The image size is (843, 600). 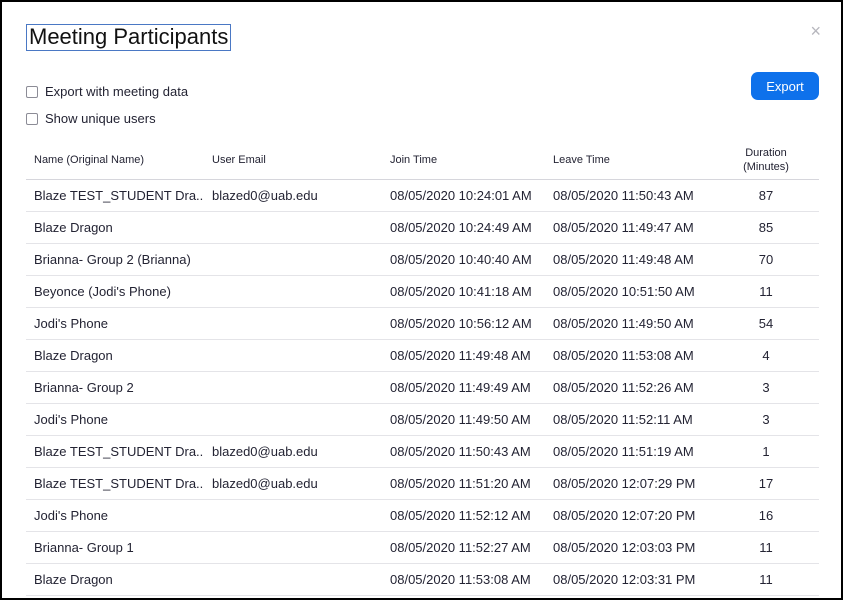 What do you see at coordinates (460, 483) in the screenshot?
I see `cell-join-time: 08/05/2020 11:51:20 AM` at bounding box center [460, 483].